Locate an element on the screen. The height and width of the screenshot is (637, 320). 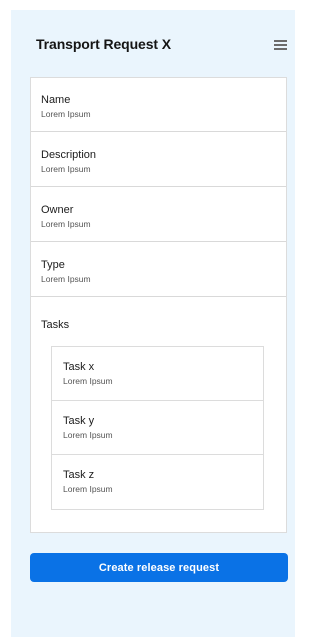
task-label: Task y is located at coordinates (79, 421).